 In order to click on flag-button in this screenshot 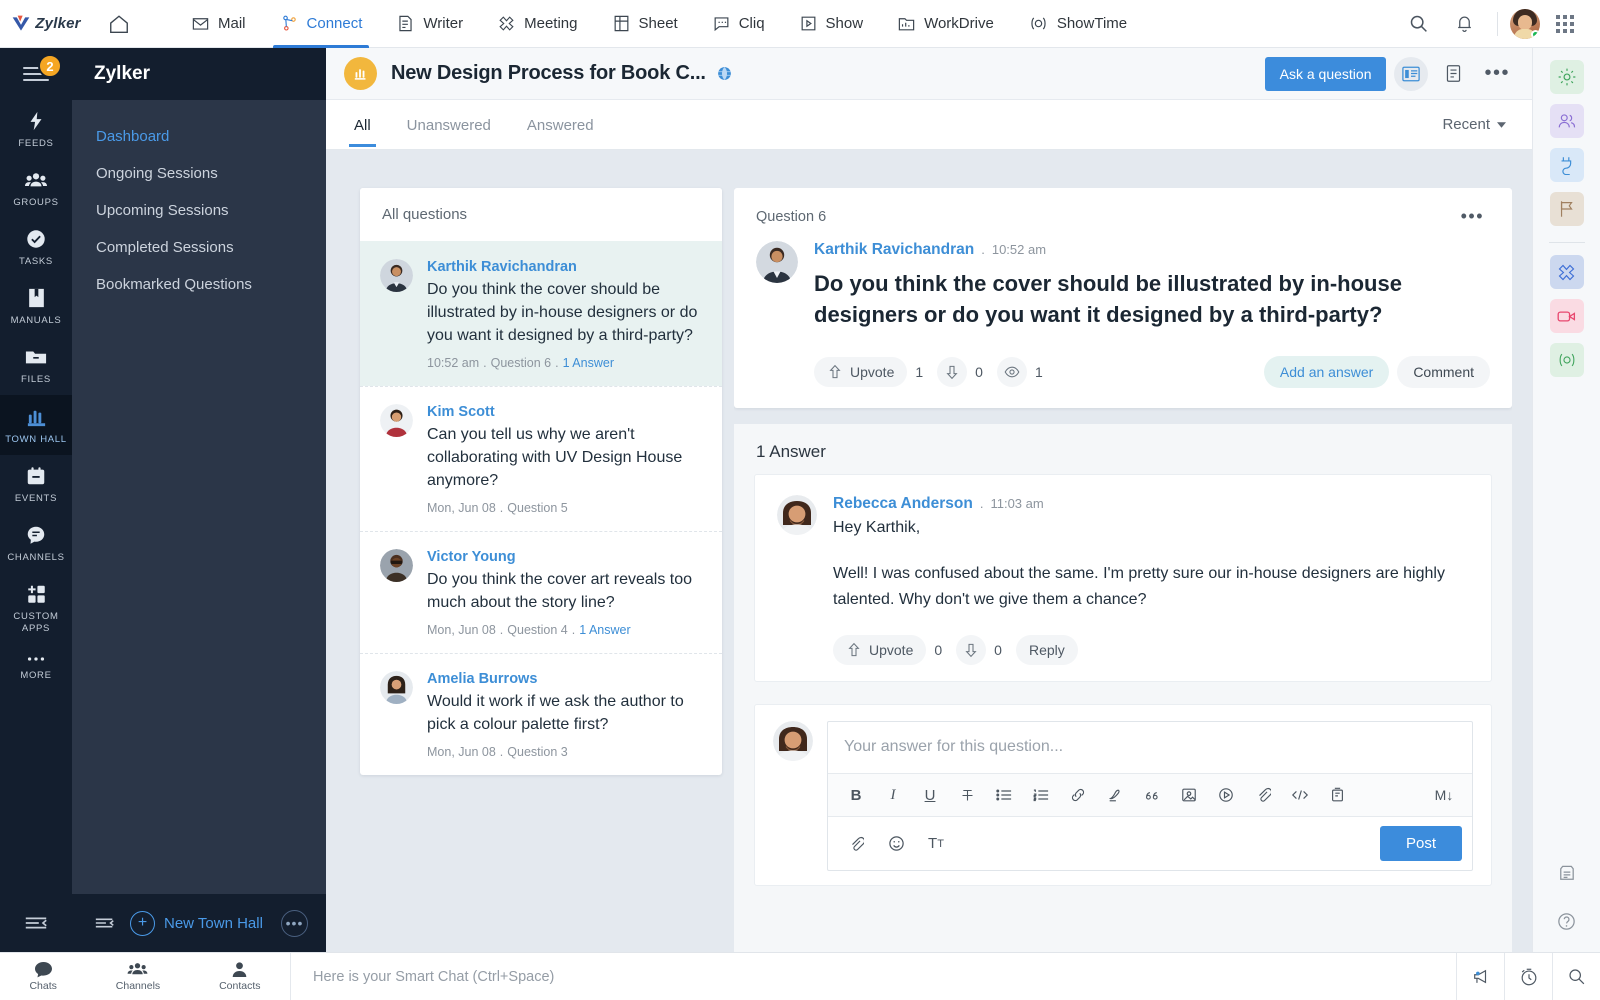, I will do `click(1566, 209)`.